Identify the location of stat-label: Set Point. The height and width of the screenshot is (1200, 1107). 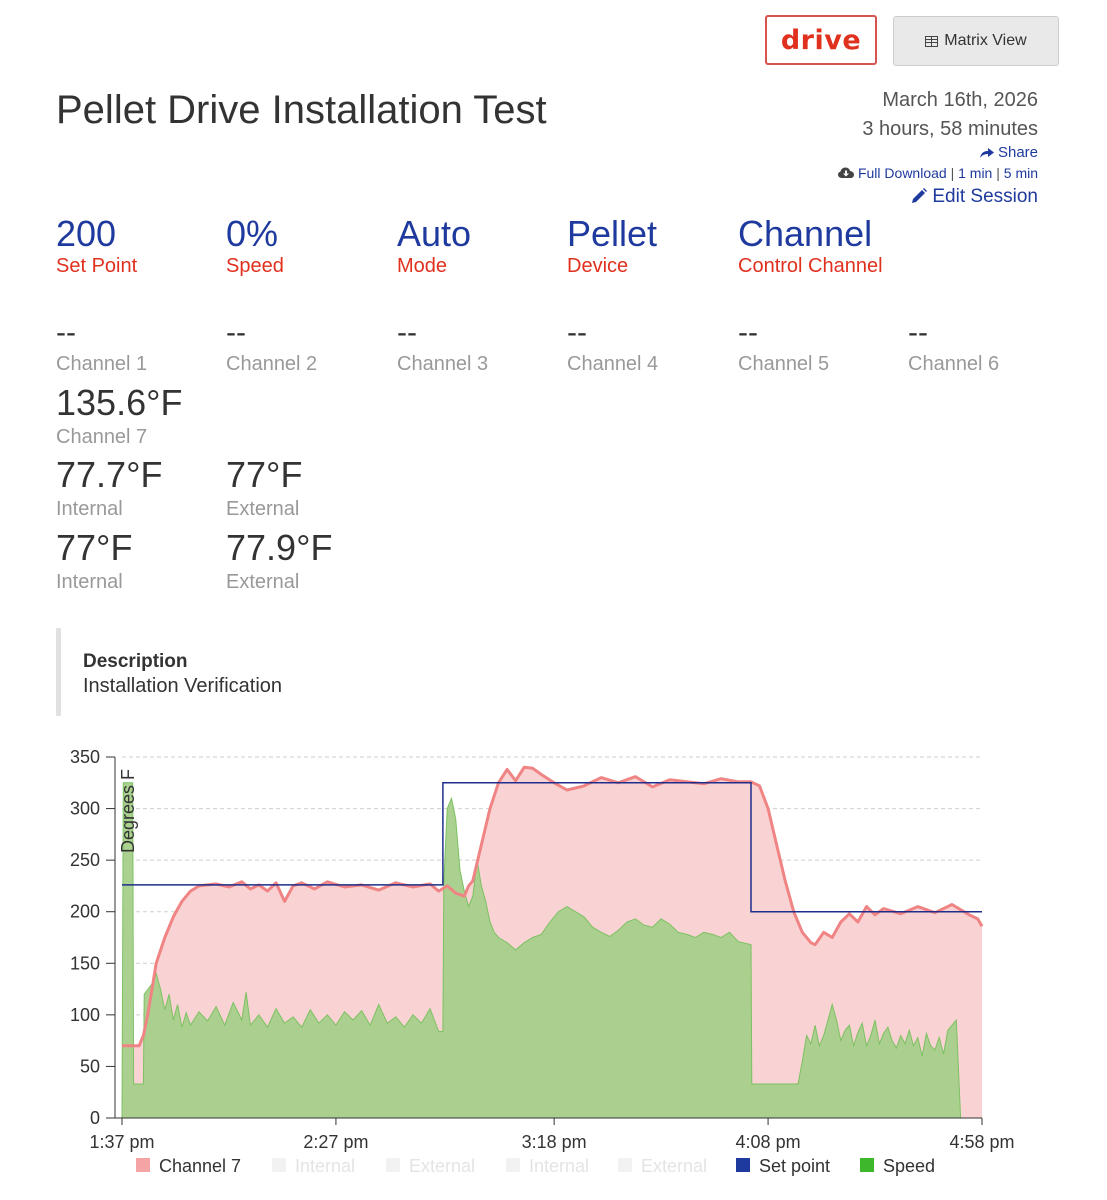
(97, 266).